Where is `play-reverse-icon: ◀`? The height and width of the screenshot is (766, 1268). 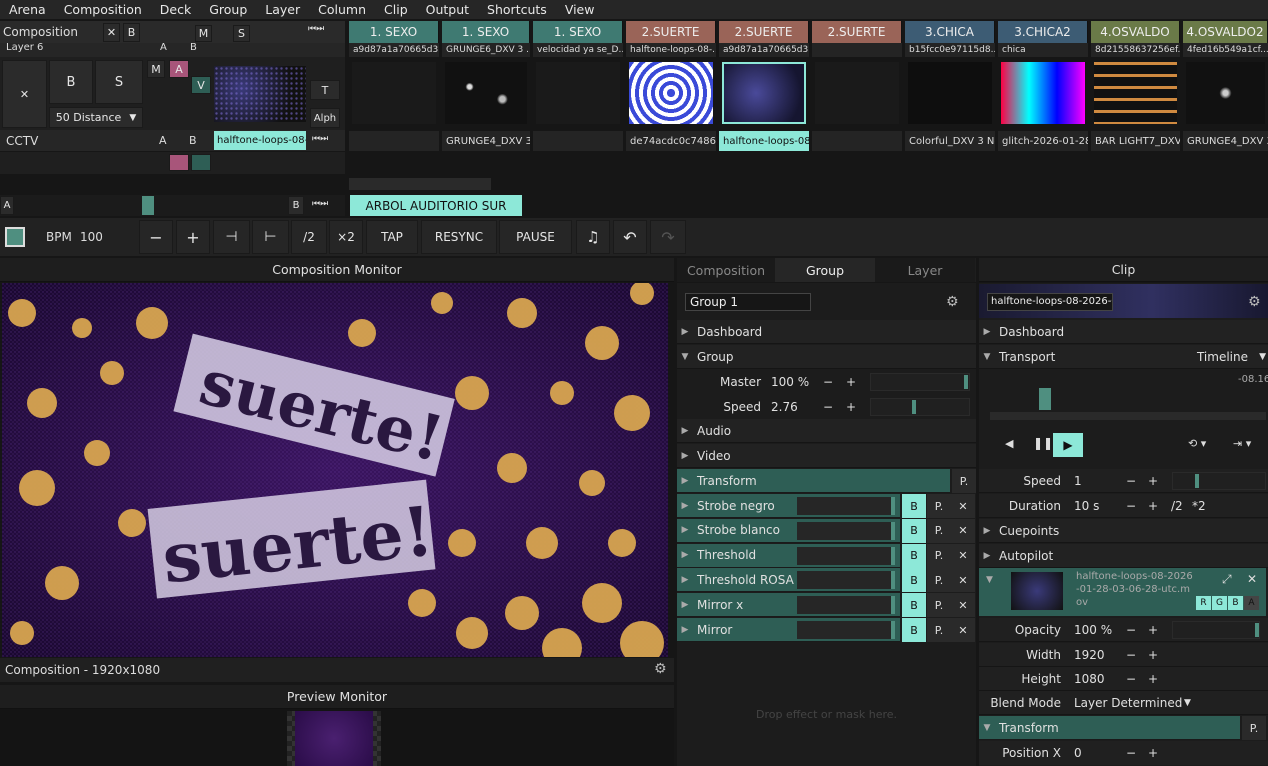
play-reverse-icon: ◀ is located at coordinates (1009, 443).